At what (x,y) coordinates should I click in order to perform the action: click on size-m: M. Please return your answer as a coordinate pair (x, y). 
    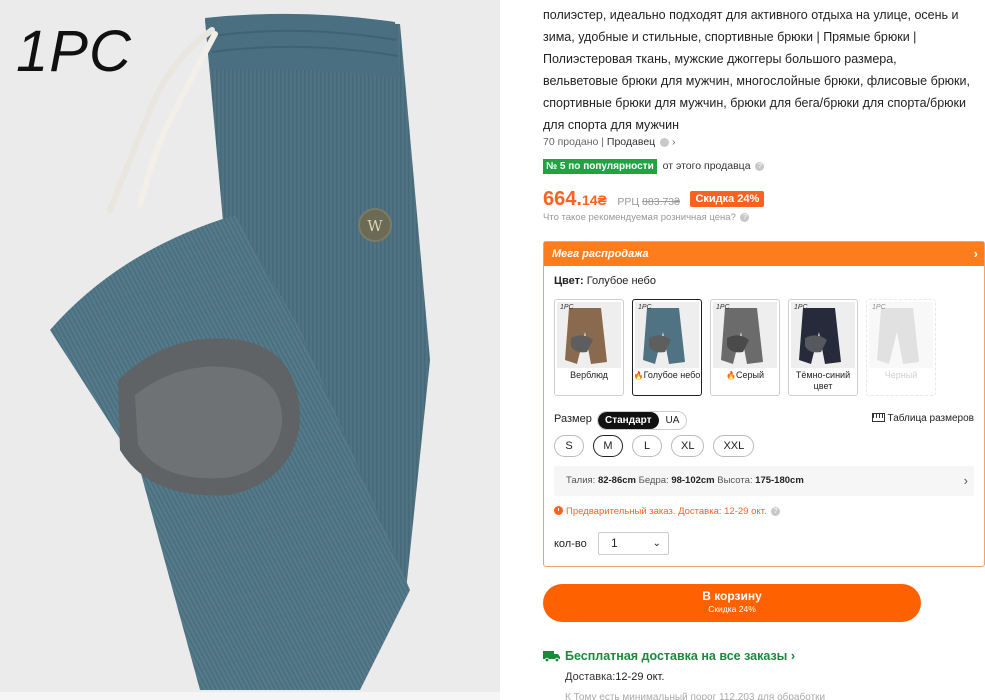
    Looking at the image, I should click on (608, 446).